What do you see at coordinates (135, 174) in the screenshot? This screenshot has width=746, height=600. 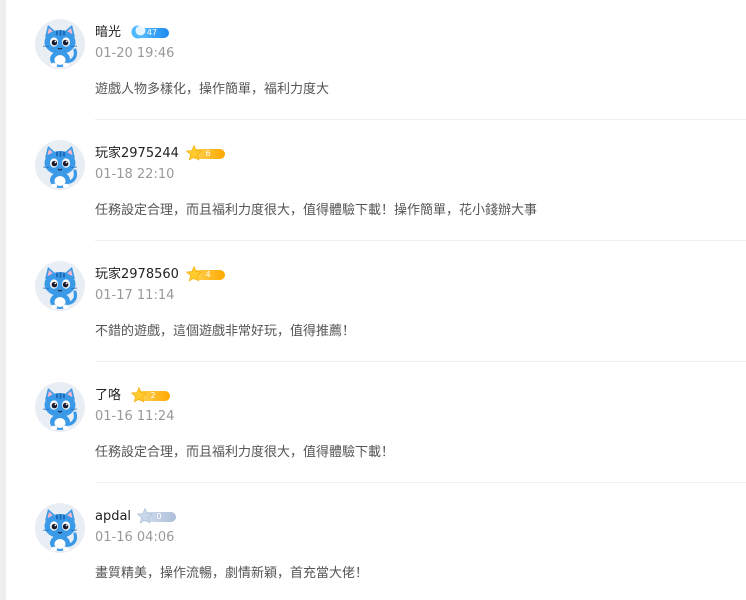 I see `timestamp: 01-18 22:10` at bounding box center [135, 174].